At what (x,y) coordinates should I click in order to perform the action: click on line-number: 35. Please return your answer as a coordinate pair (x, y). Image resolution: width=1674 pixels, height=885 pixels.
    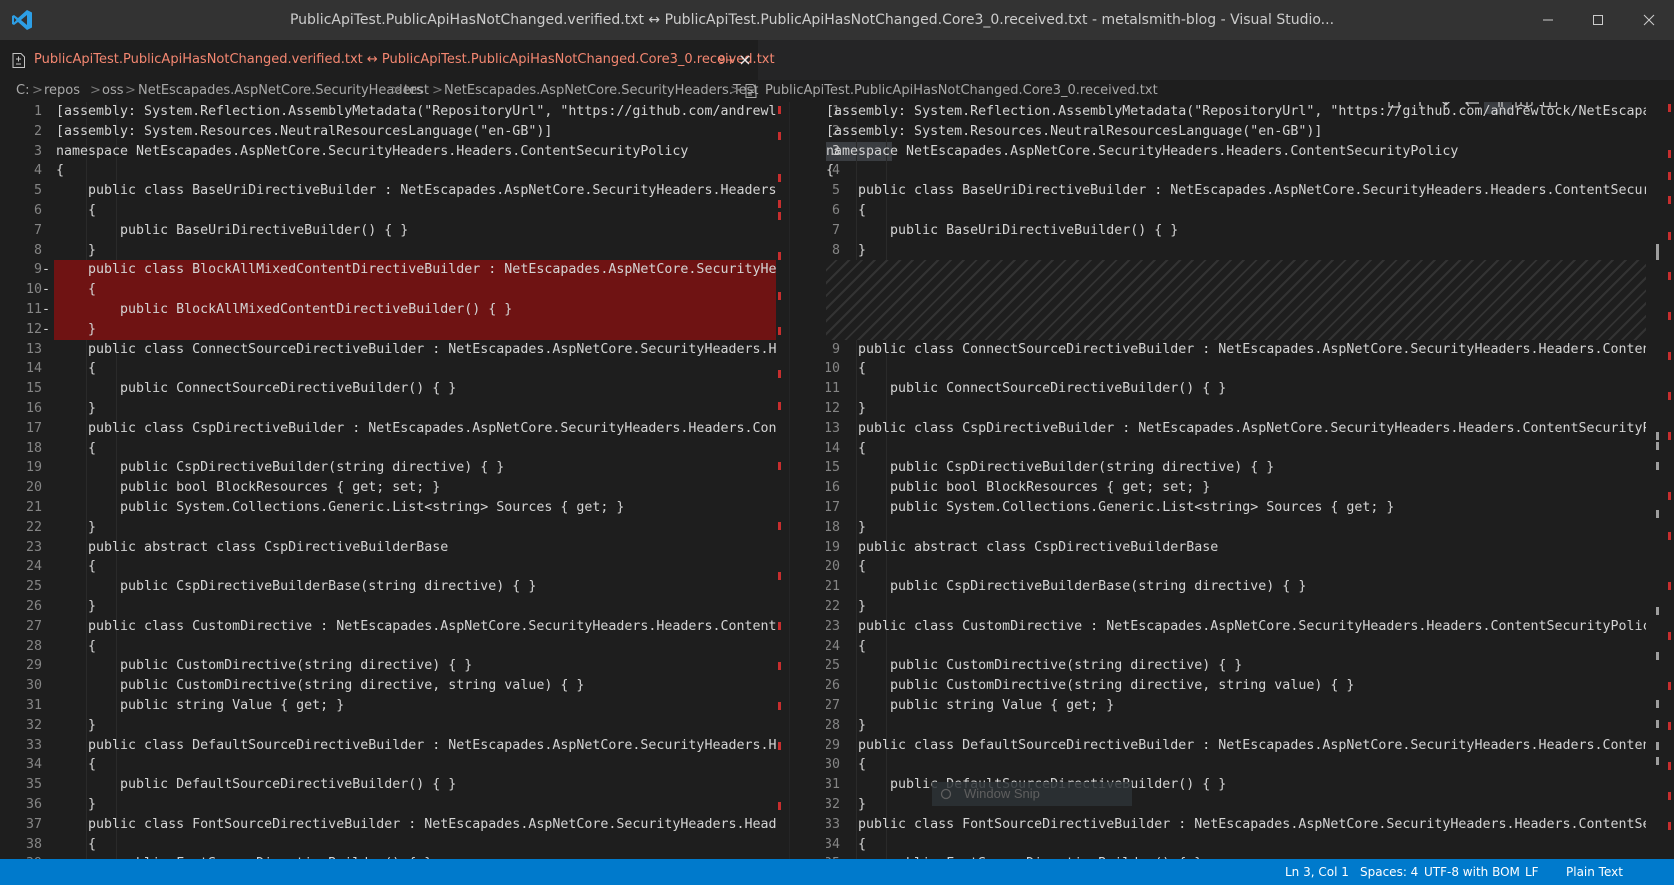
    Looking at the image, I should click on (33, 785).